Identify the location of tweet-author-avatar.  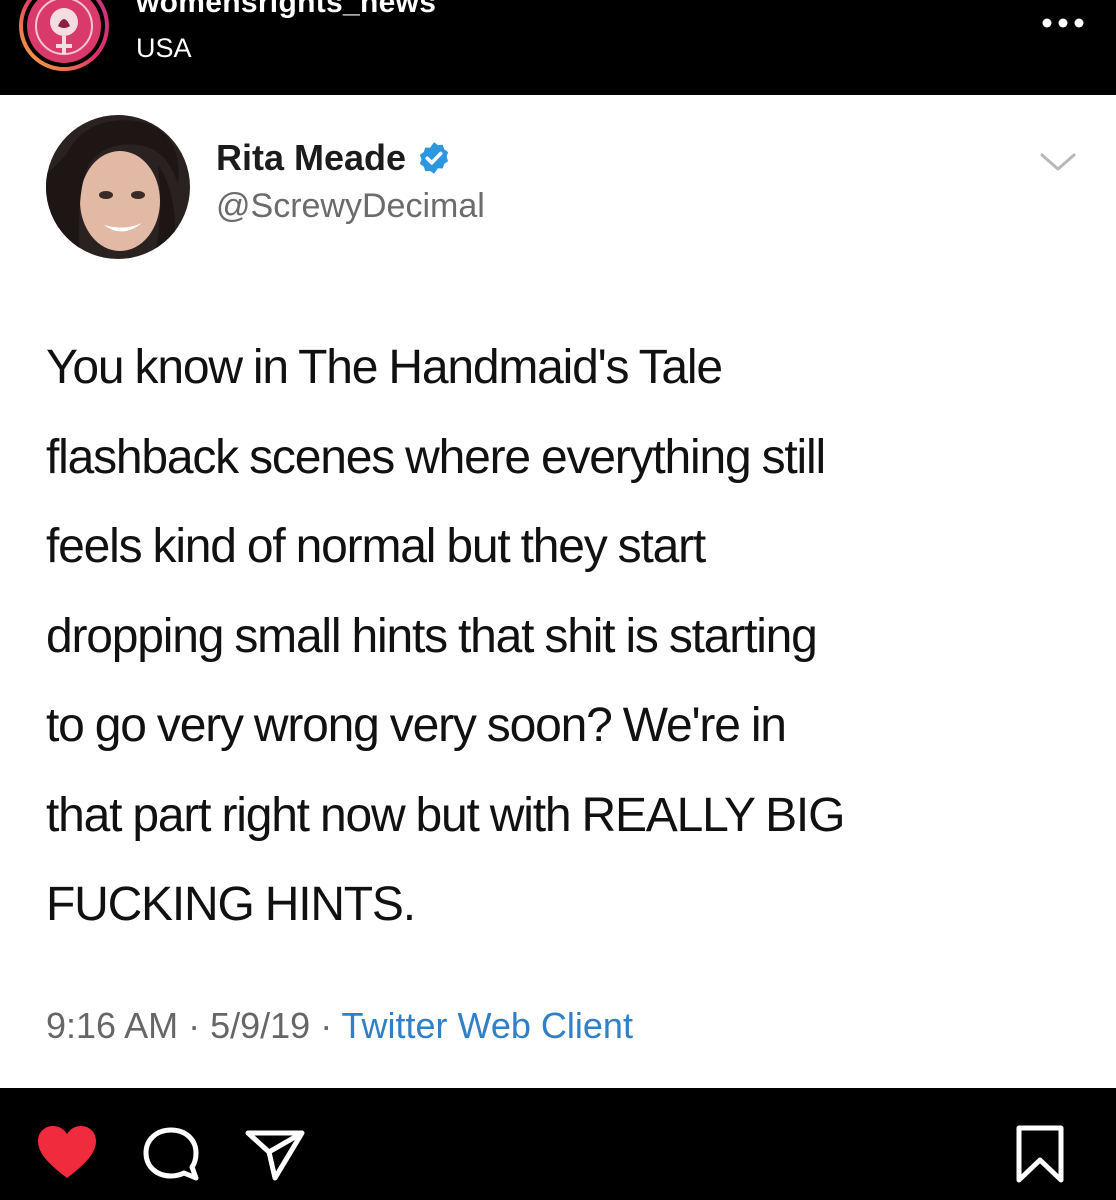
(118, 187).